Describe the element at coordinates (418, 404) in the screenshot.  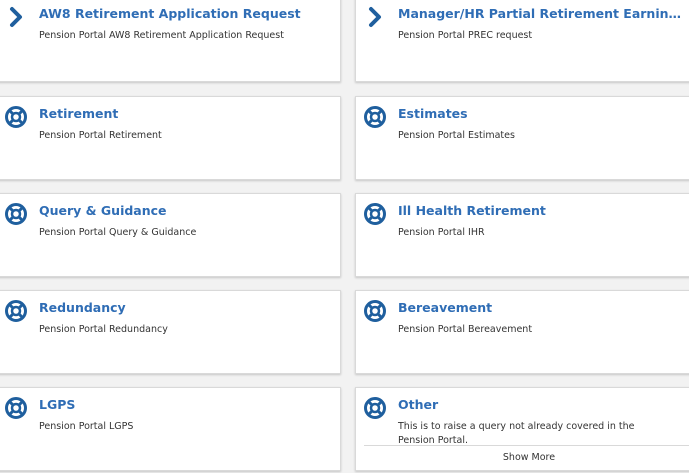
I see `card-title: Other` at that location.